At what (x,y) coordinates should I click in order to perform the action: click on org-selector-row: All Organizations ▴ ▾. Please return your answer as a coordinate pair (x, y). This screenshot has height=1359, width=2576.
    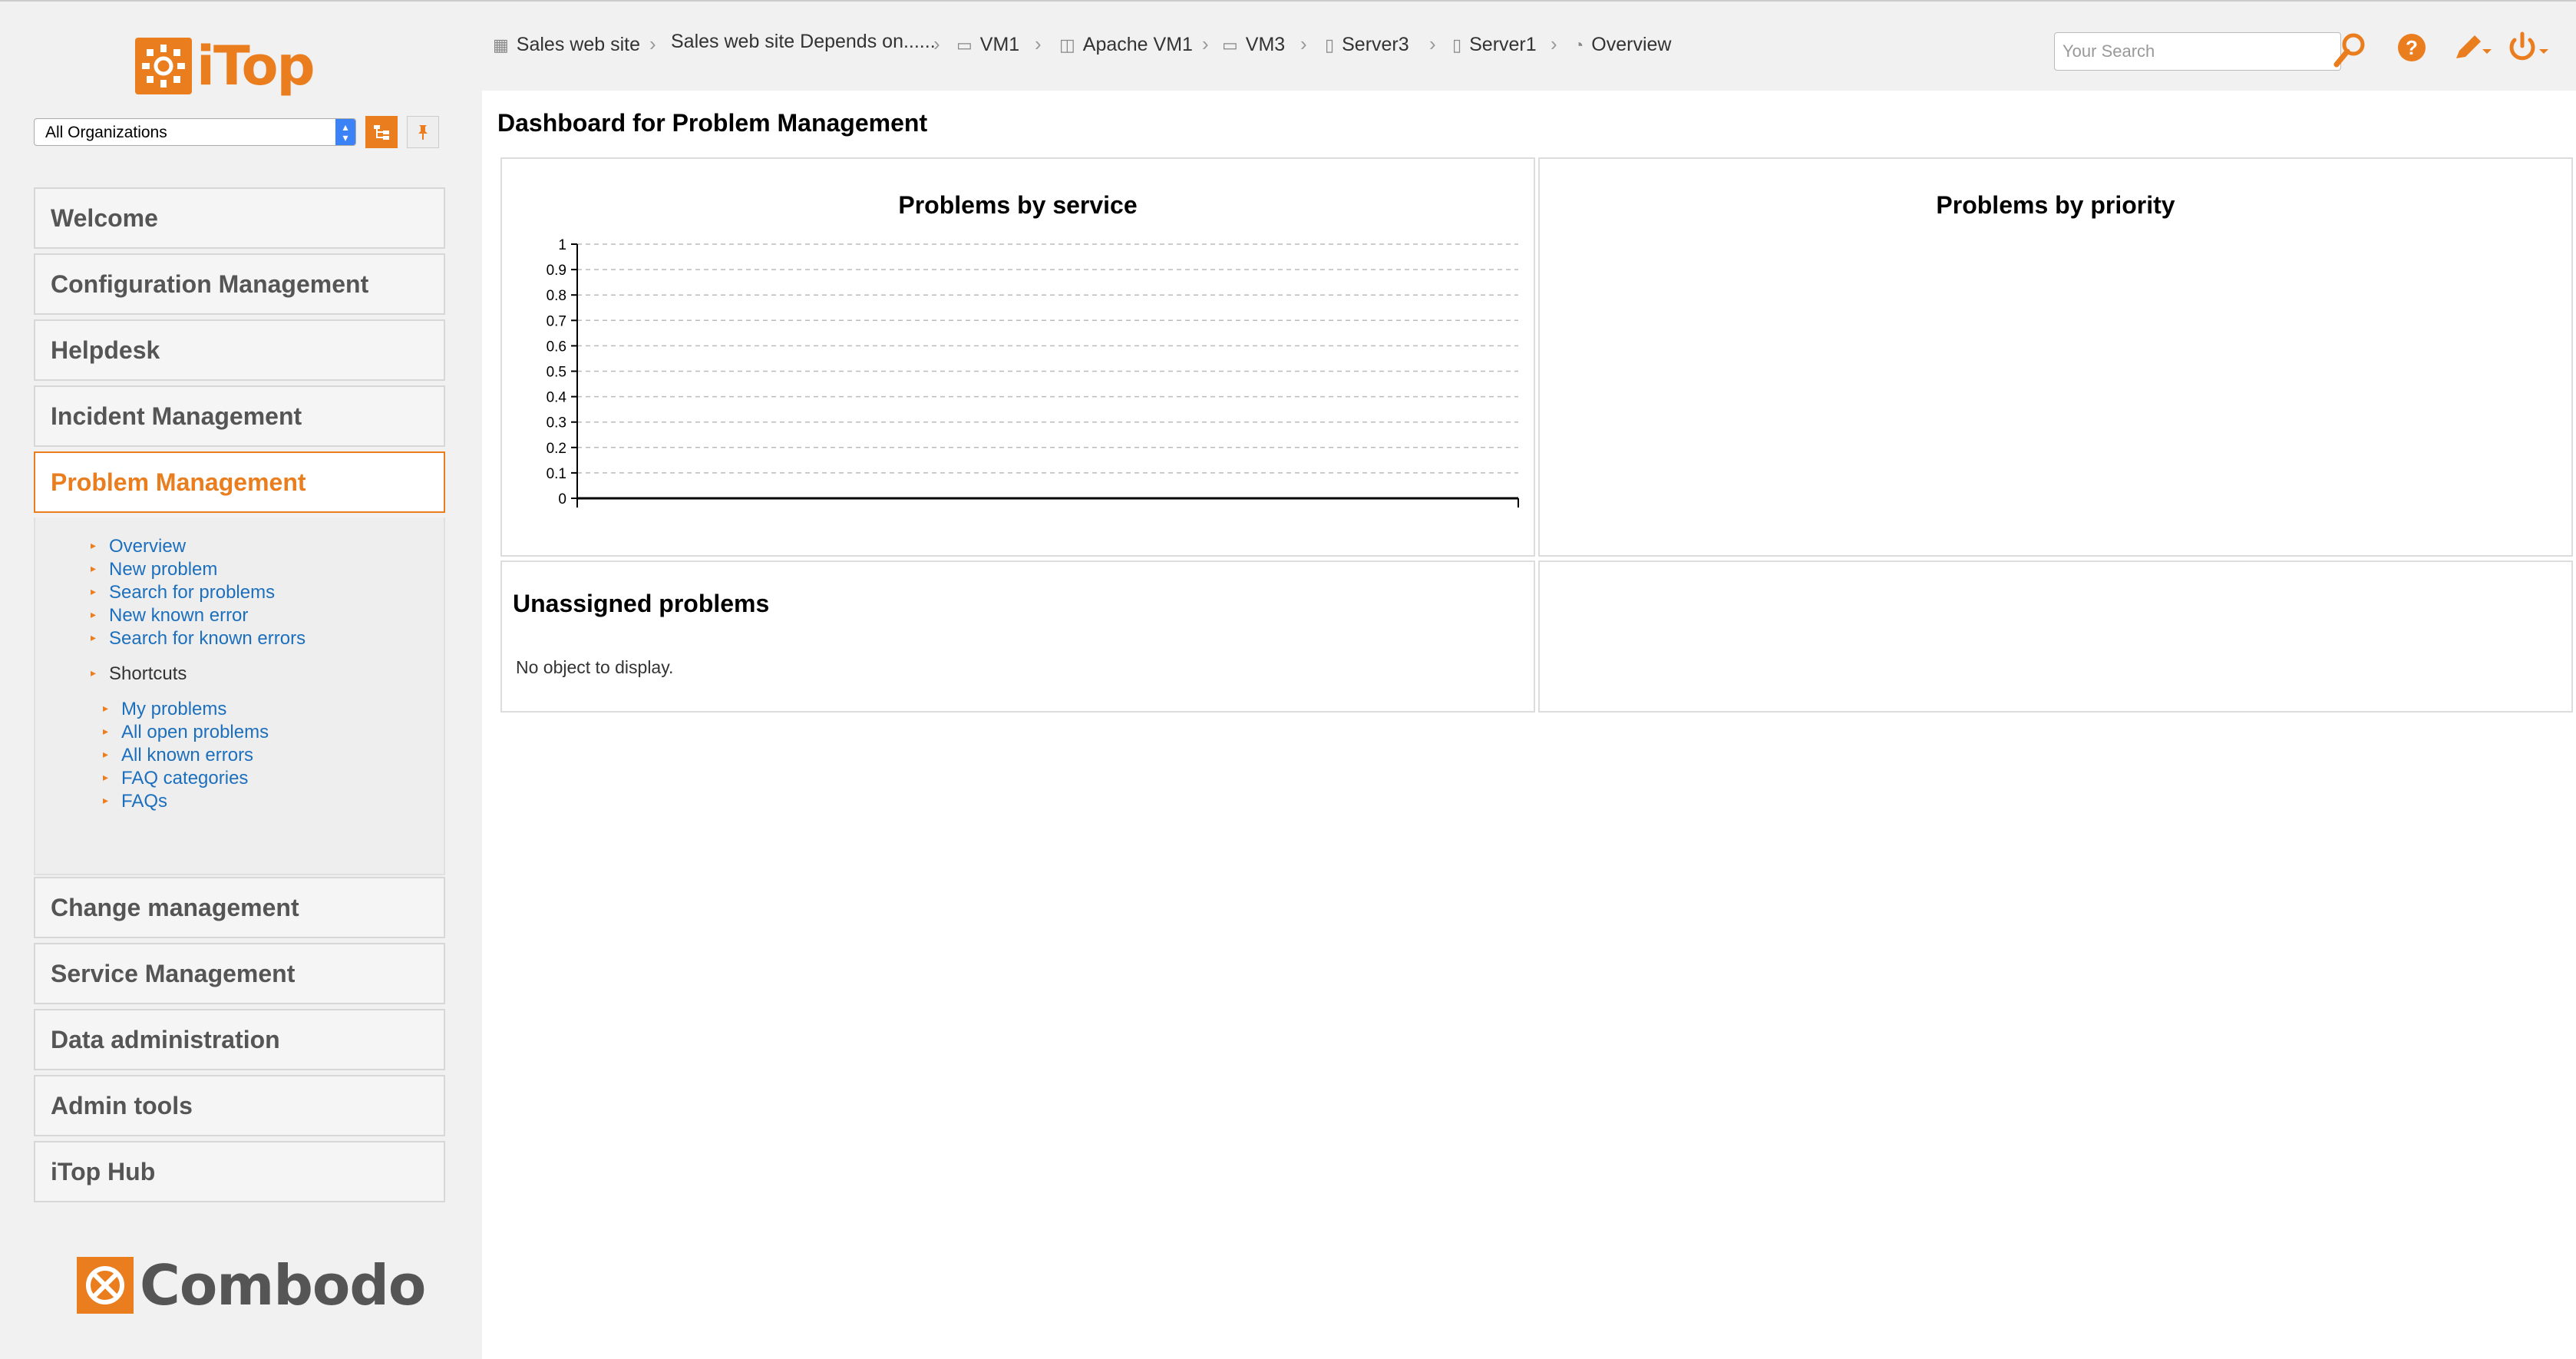
    Looking at the image, I should click on (237, 132).